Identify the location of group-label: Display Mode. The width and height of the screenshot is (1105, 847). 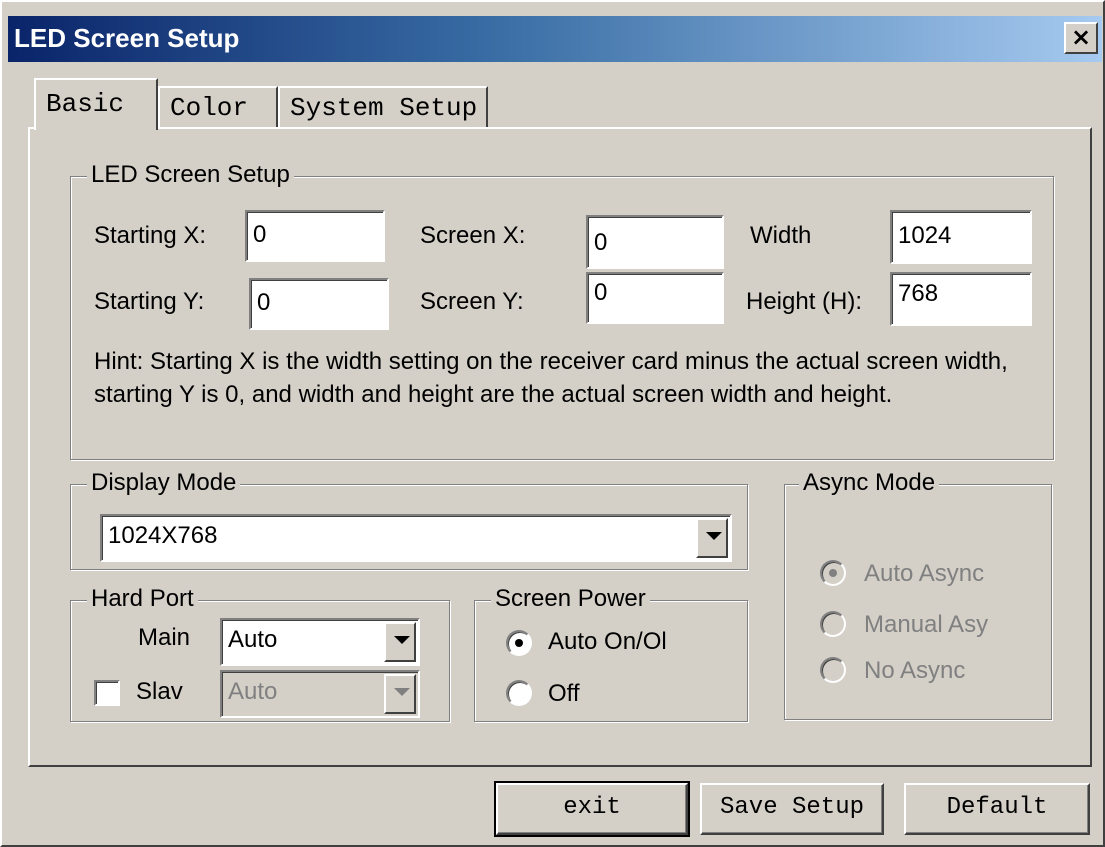
(164, 483).